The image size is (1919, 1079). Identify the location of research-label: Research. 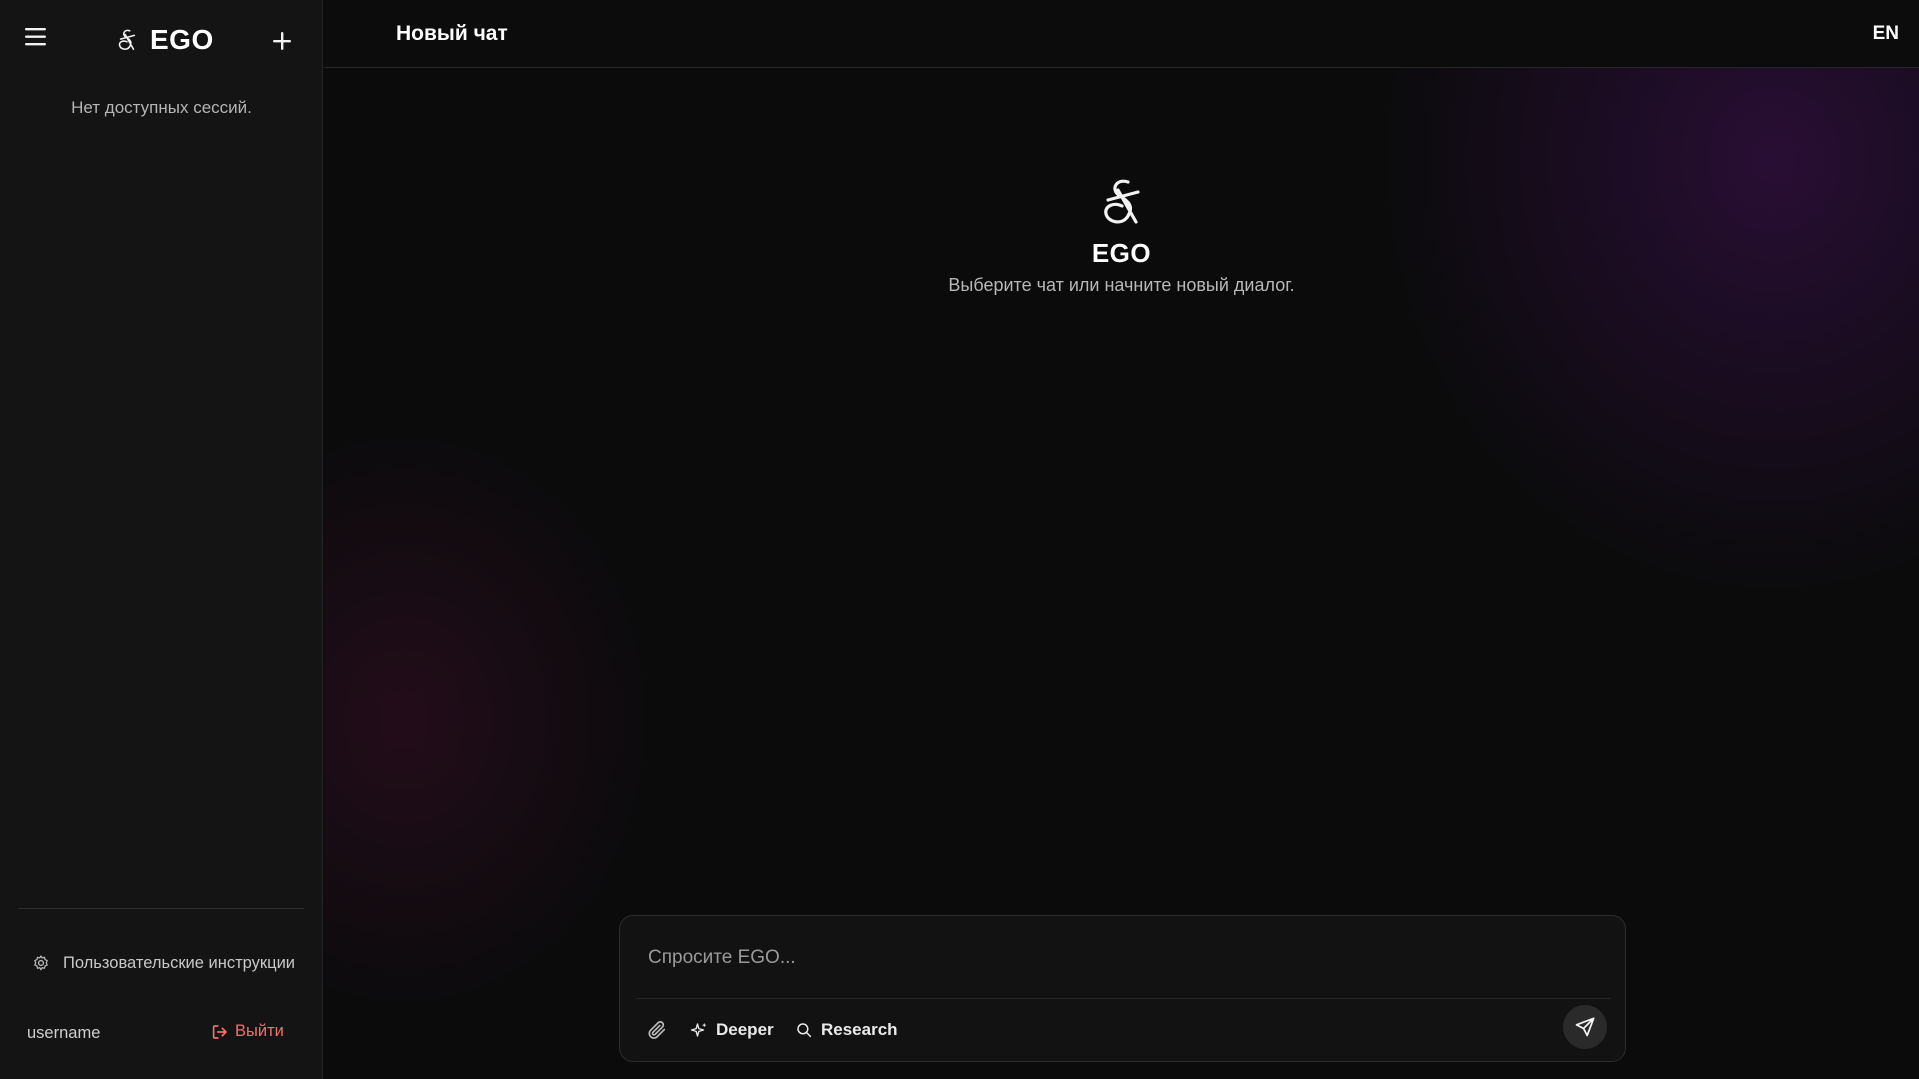
(859, 1029).